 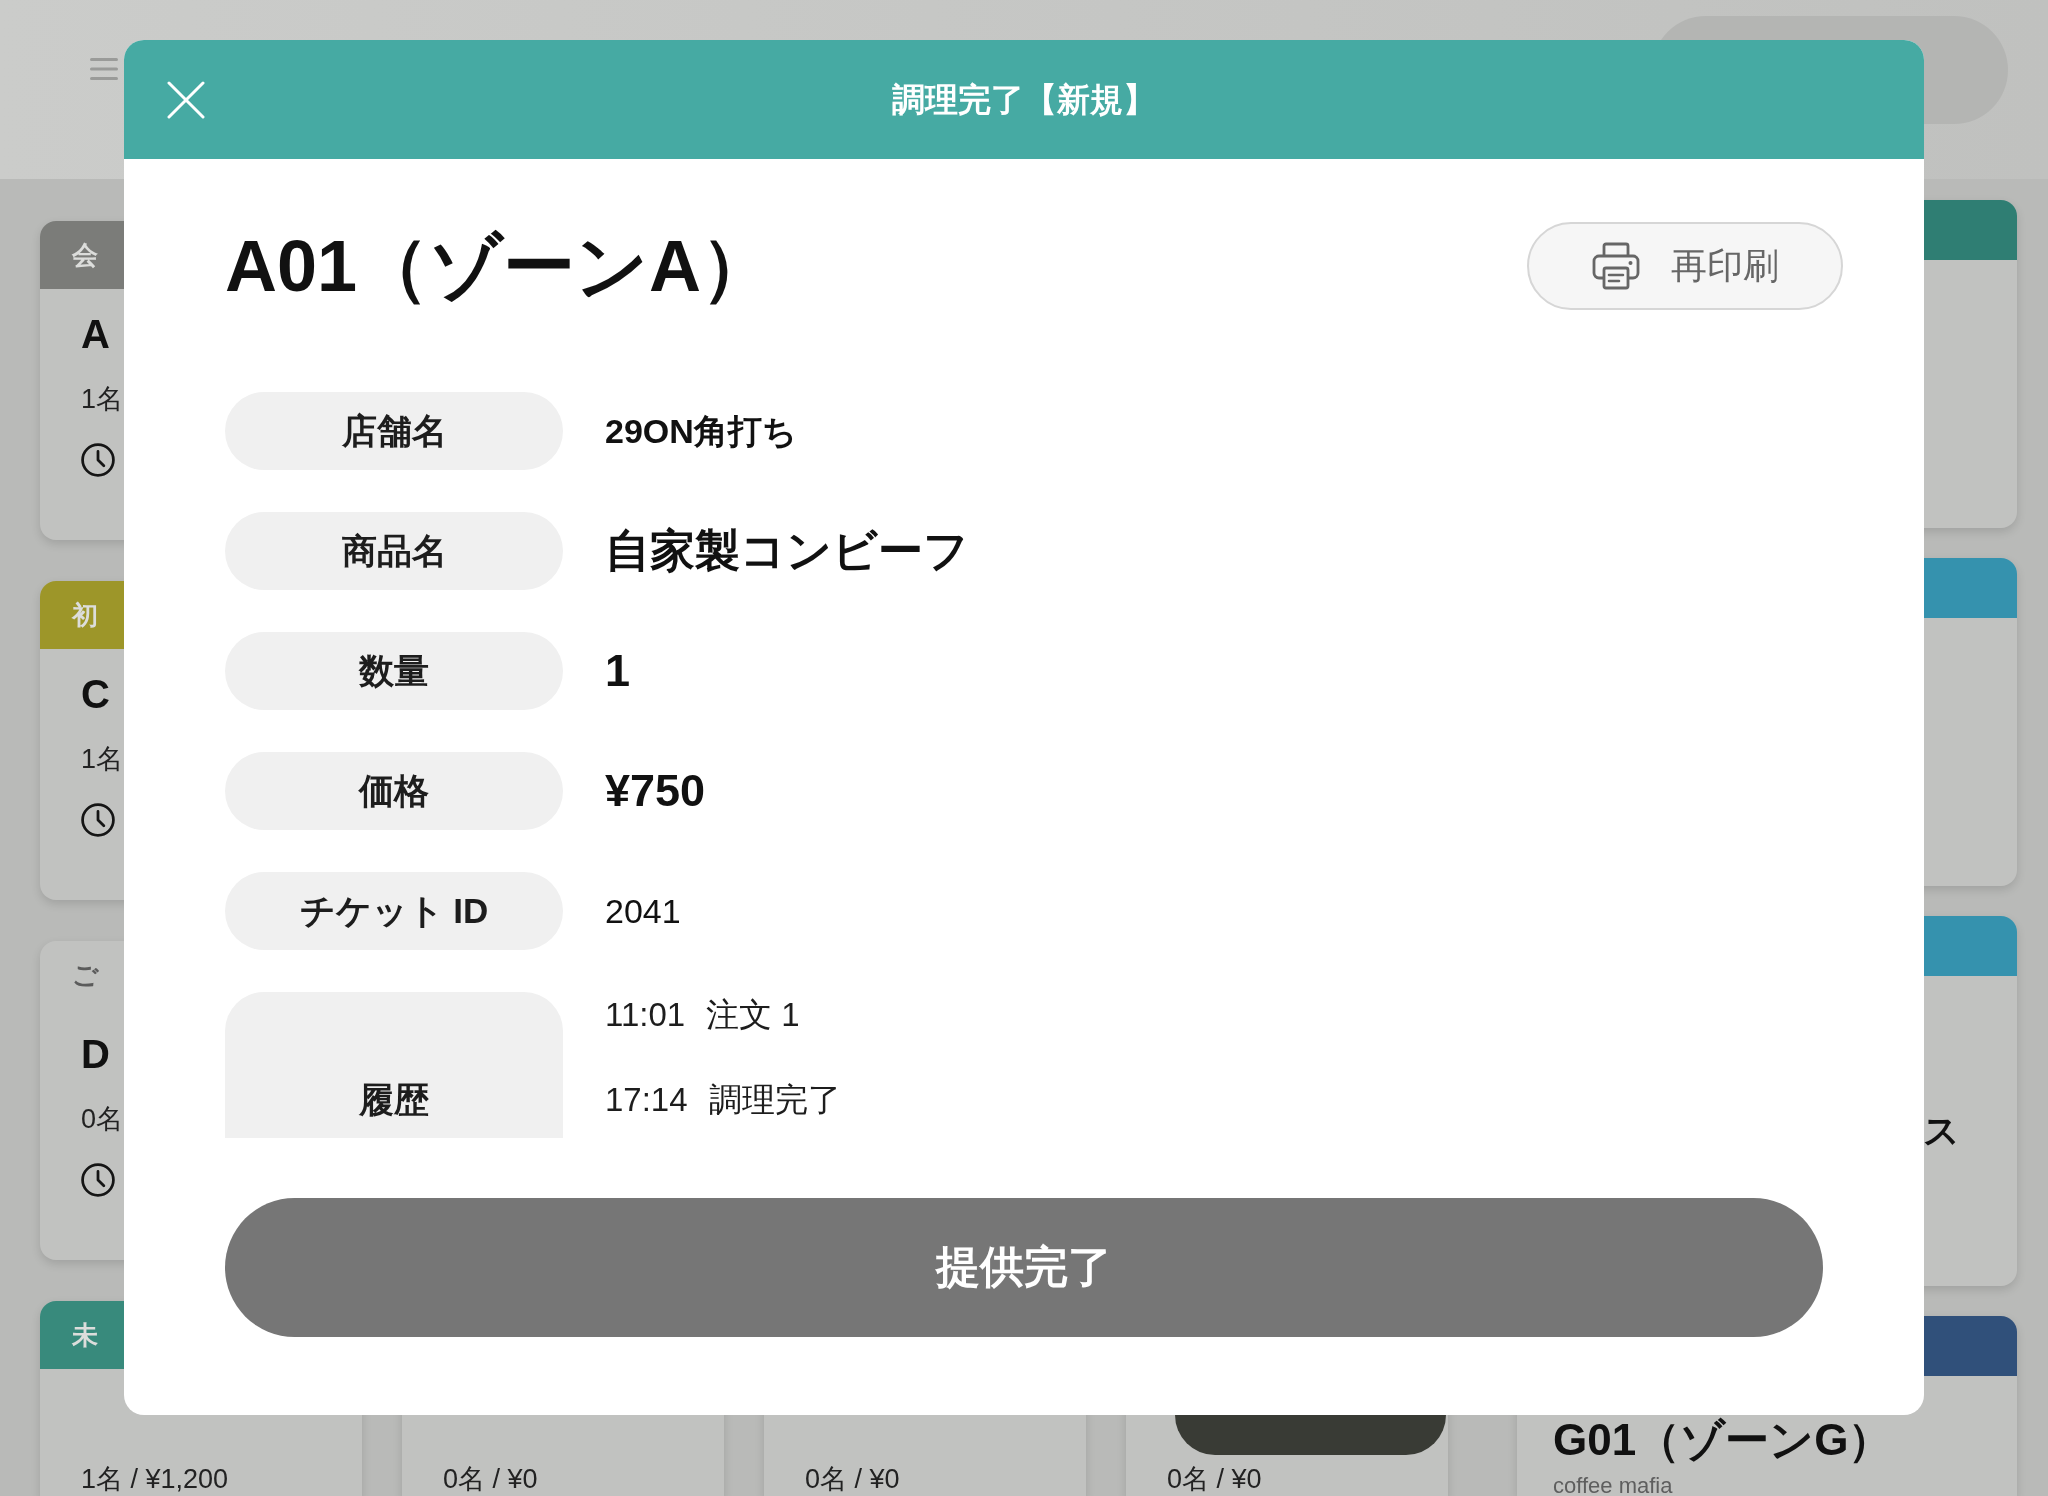 What do you see at coordinates (96, 694) in the screenshot?
I see `table-name: C` at bounding box center [96, 694].